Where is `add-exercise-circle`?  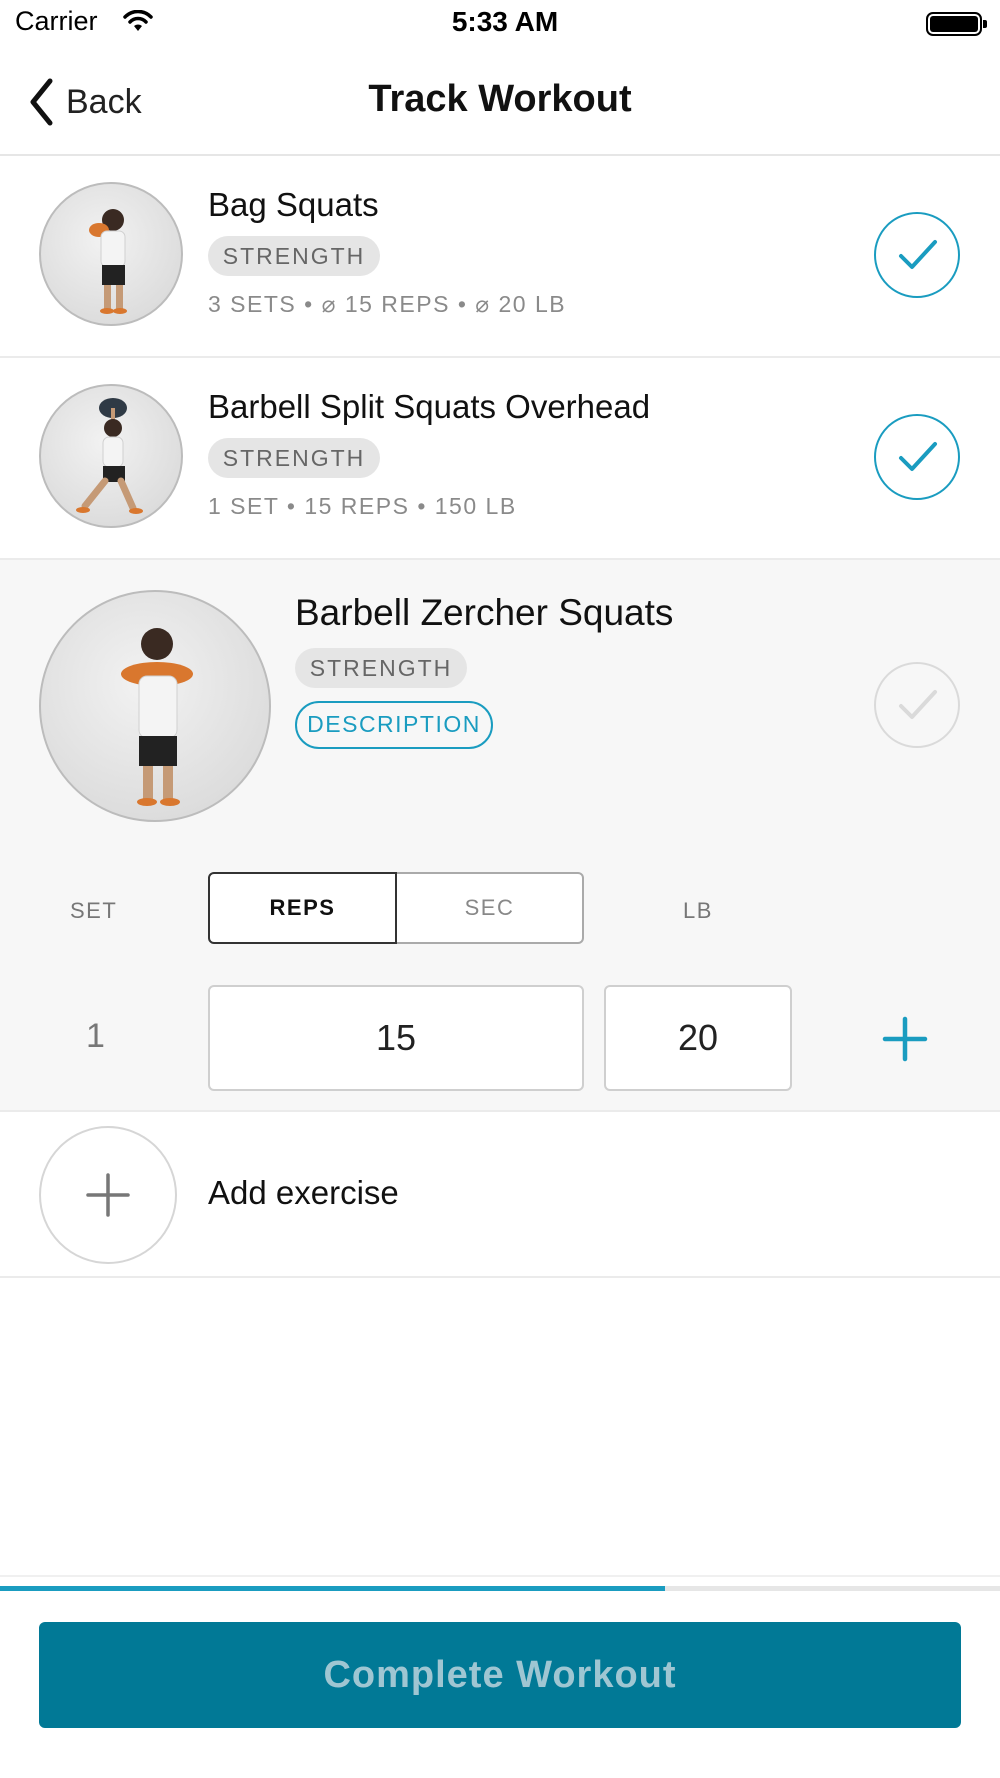
add-exercise-circle is located at coordinates (108, 1195).